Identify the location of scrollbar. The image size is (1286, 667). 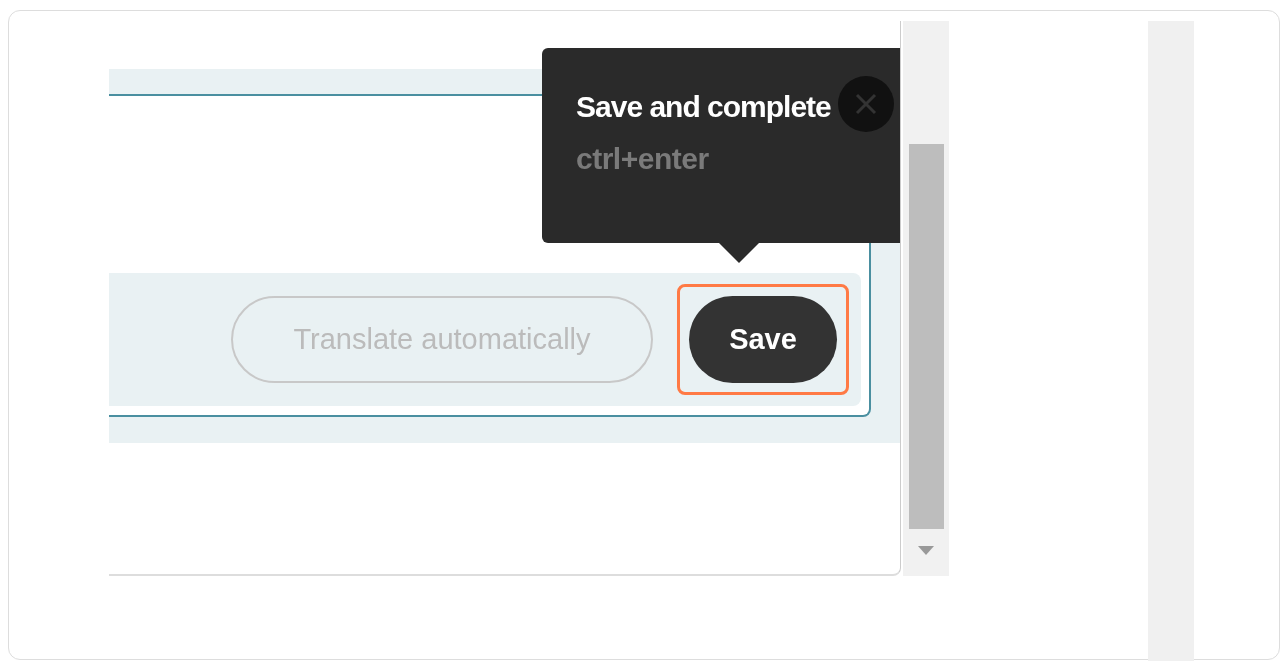
(926, 298).